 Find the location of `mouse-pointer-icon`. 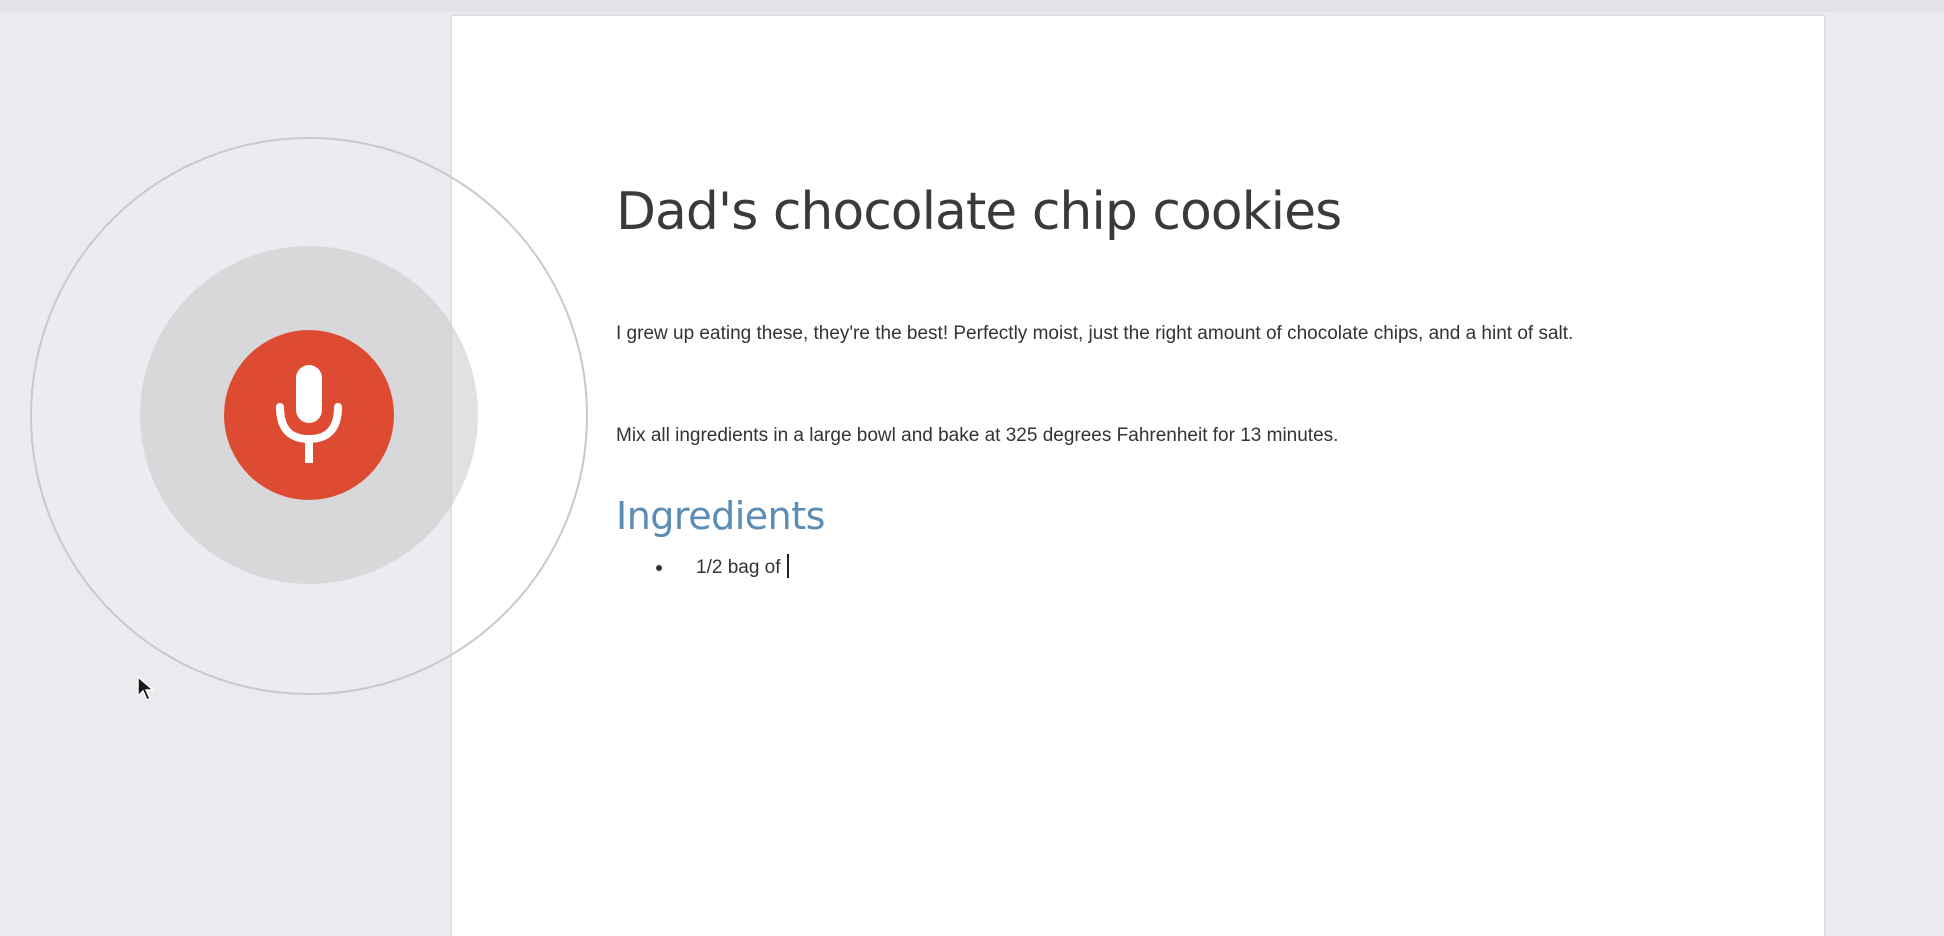

mouse-pointer-icon is located at coordinates (146, 688).